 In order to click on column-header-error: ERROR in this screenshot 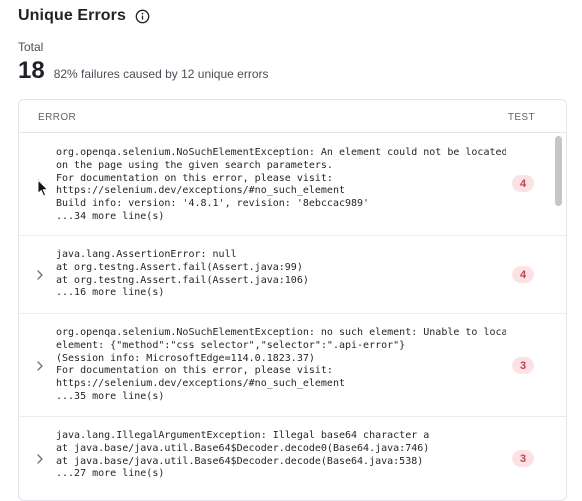, I will do `click(57, 117)`.